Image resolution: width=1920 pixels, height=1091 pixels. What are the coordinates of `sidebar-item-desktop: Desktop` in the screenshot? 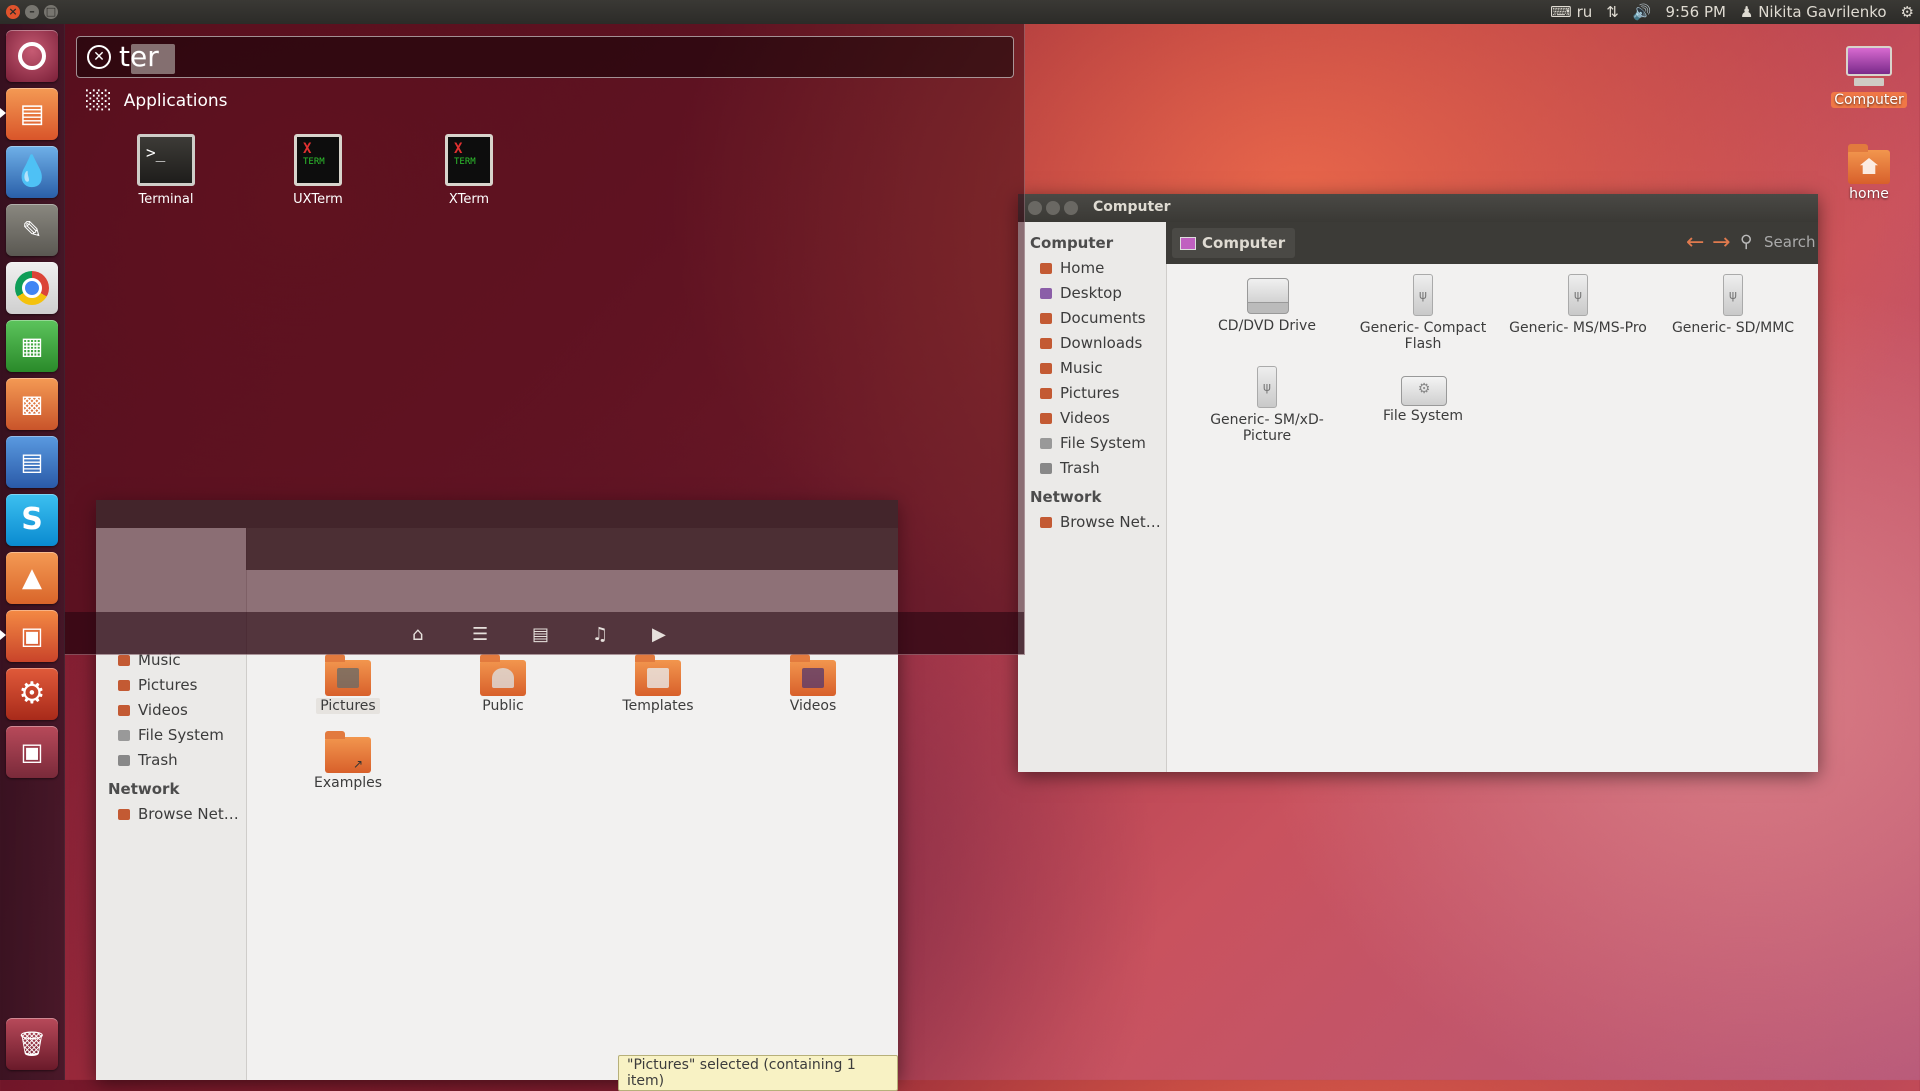 It's located at (1092, 293).